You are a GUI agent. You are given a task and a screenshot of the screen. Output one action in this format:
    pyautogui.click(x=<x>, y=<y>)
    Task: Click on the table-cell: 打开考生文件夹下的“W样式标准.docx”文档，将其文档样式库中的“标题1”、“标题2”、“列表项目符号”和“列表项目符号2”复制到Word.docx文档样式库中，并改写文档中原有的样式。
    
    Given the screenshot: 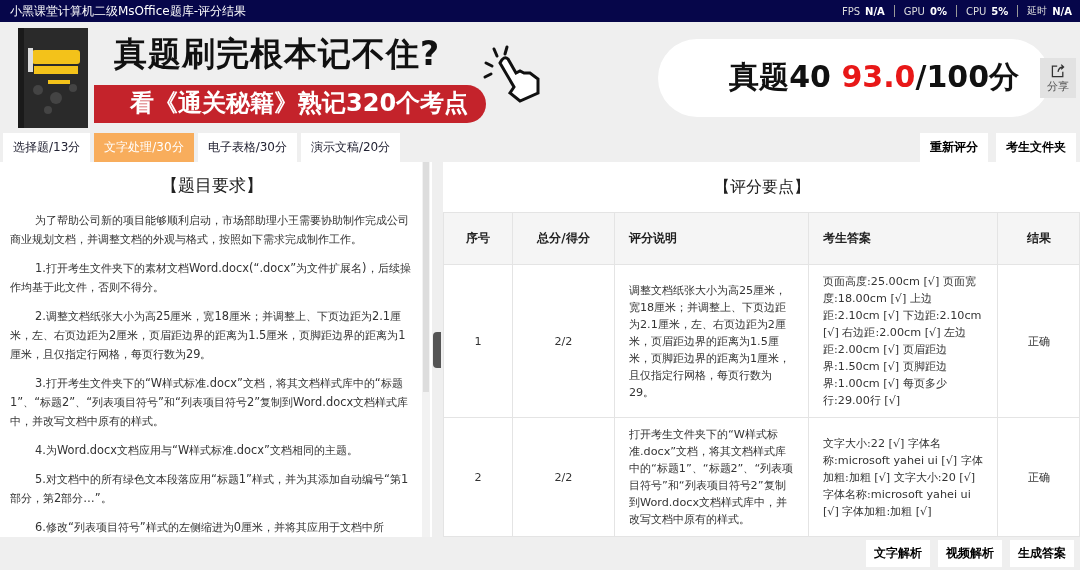 What is the action you would take?
    pyautogui.click(x=711, y=477)
    